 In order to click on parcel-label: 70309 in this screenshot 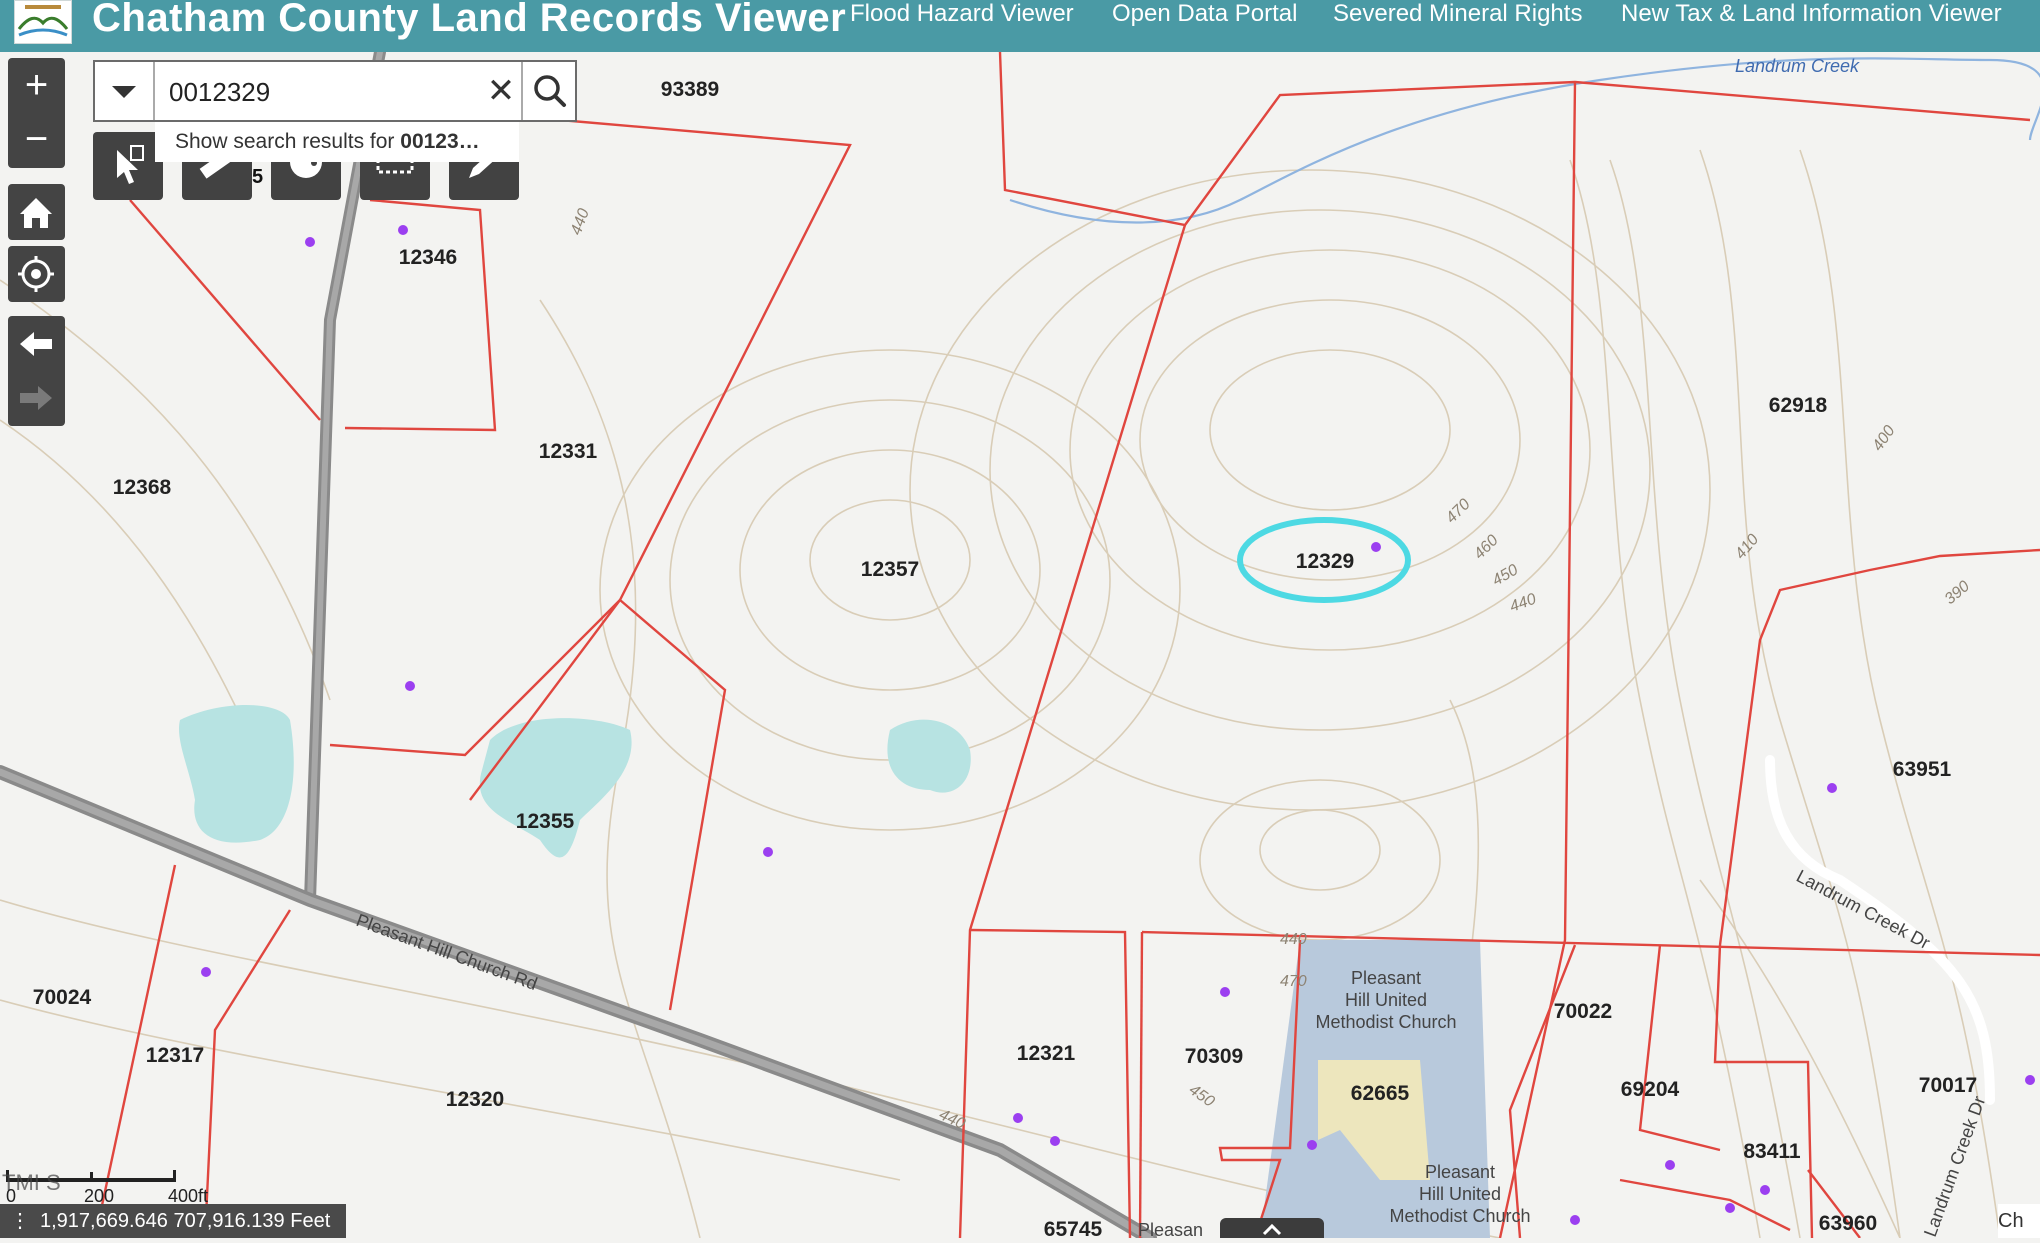, I will do `click(1214, 1056)`.